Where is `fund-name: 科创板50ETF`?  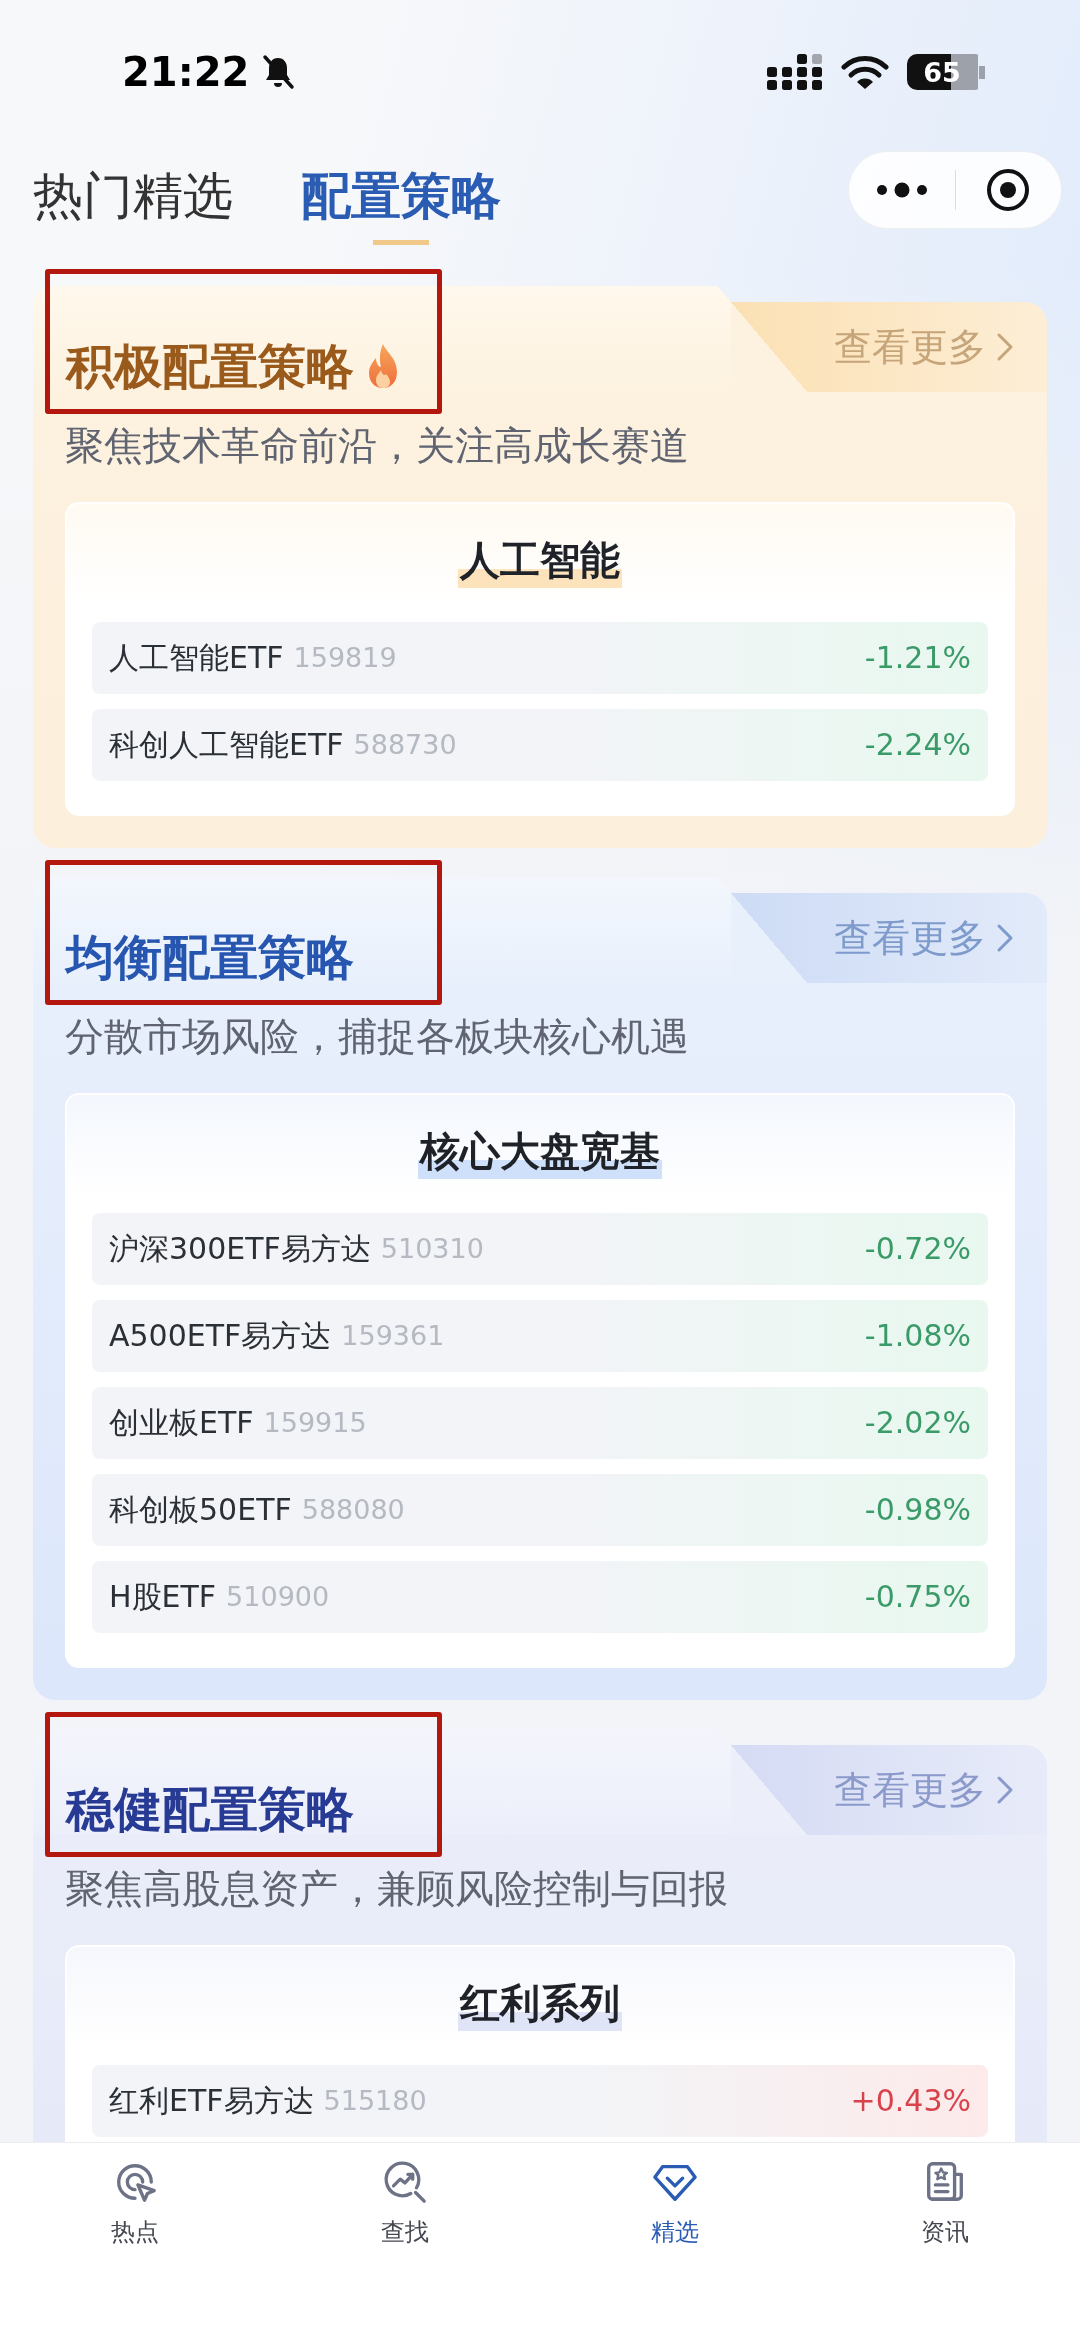
fund-name: 科创板50ETF is located at coordinates (200, 1510).